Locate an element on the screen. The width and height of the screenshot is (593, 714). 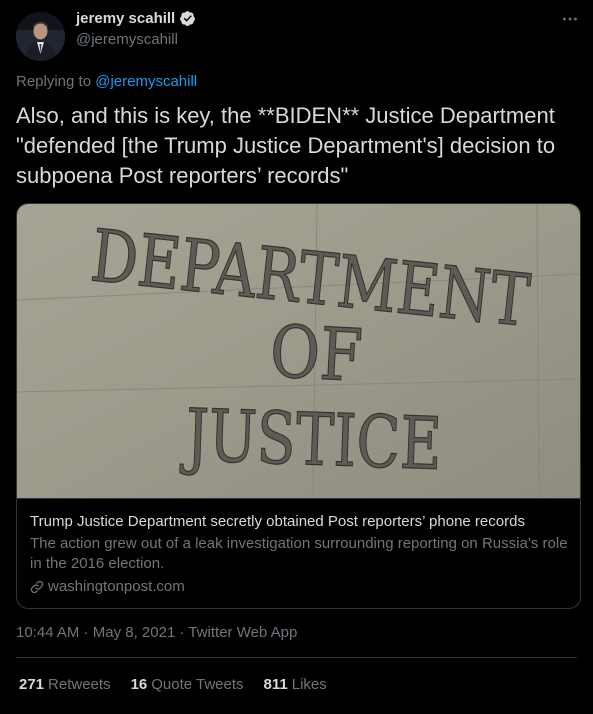
reply-mention-link: @jeremyscahill is located at coordinates (146, 81).